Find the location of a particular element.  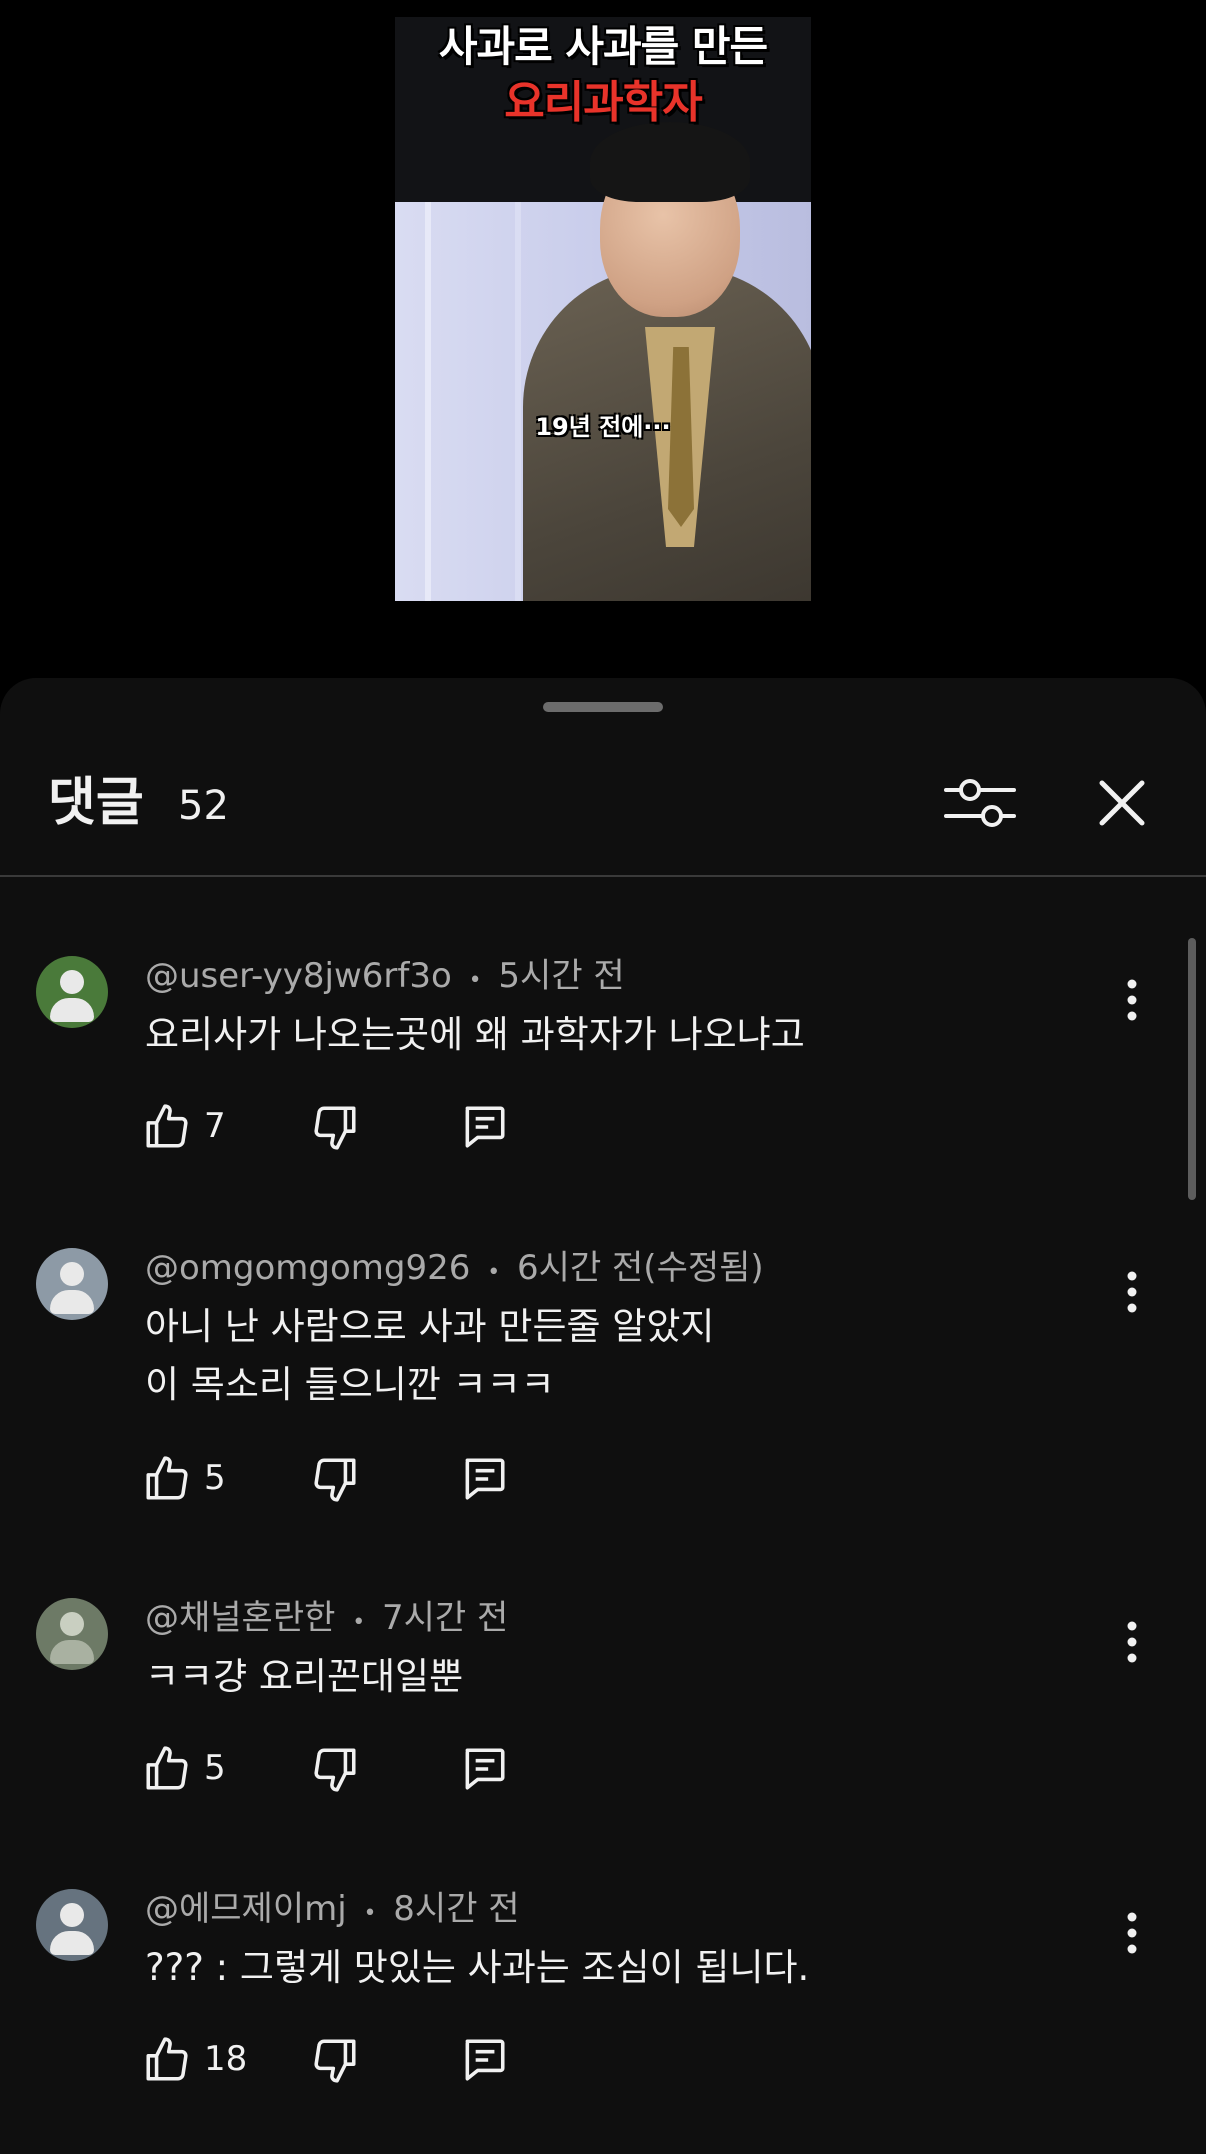

close-button is located at coordinates (1122, 803).